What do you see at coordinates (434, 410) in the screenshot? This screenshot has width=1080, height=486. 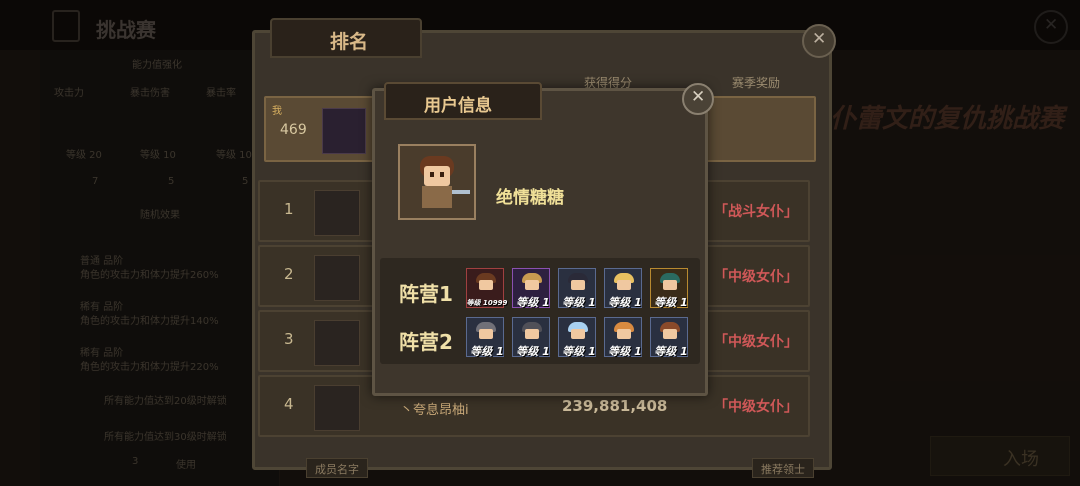 I see `player-name: 丶夸息昂柚i` at bounding box center [434, 410].